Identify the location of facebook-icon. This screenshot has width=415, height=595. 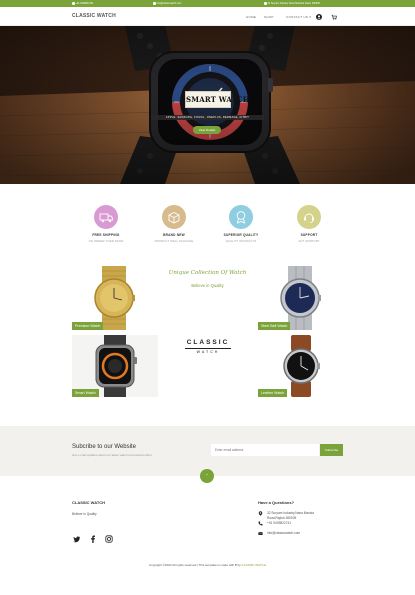
(93, 539).